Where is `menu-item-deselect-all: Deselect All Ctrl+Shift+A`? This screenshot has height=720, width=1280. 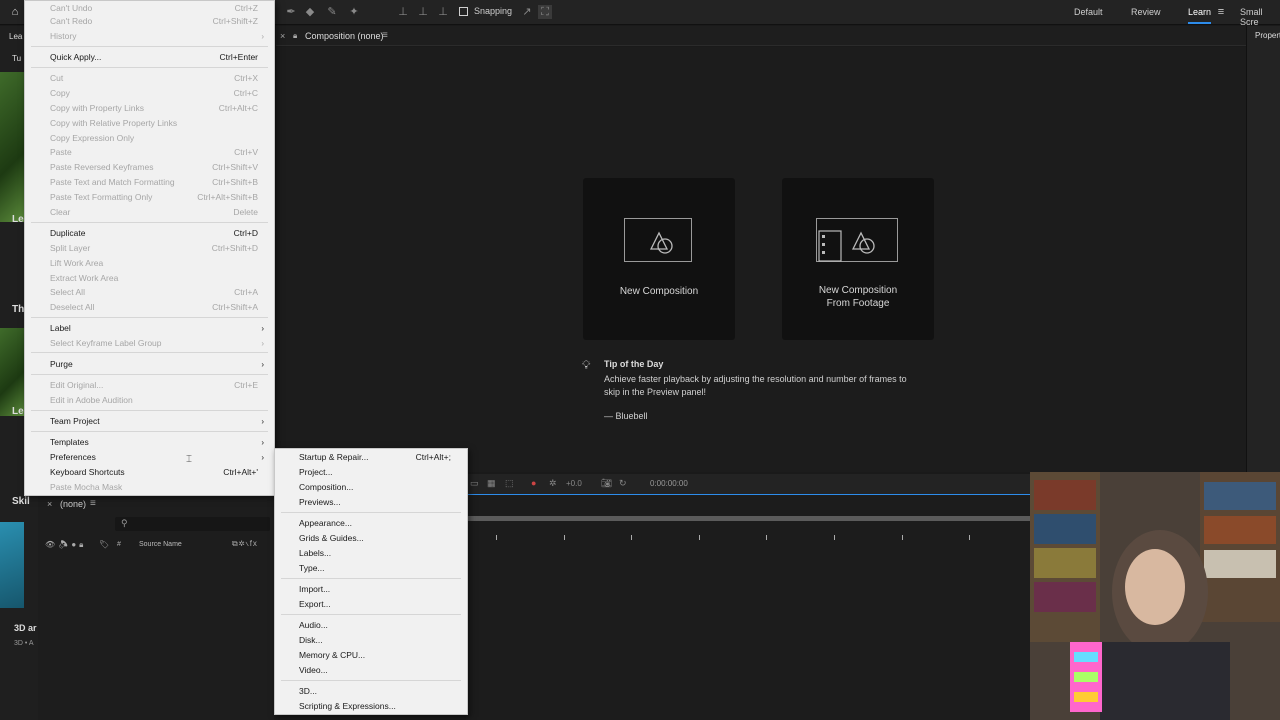 menu-item-deselect-all: Deselect All Ctrl+Shift+A is located at coordinates (157, 307).